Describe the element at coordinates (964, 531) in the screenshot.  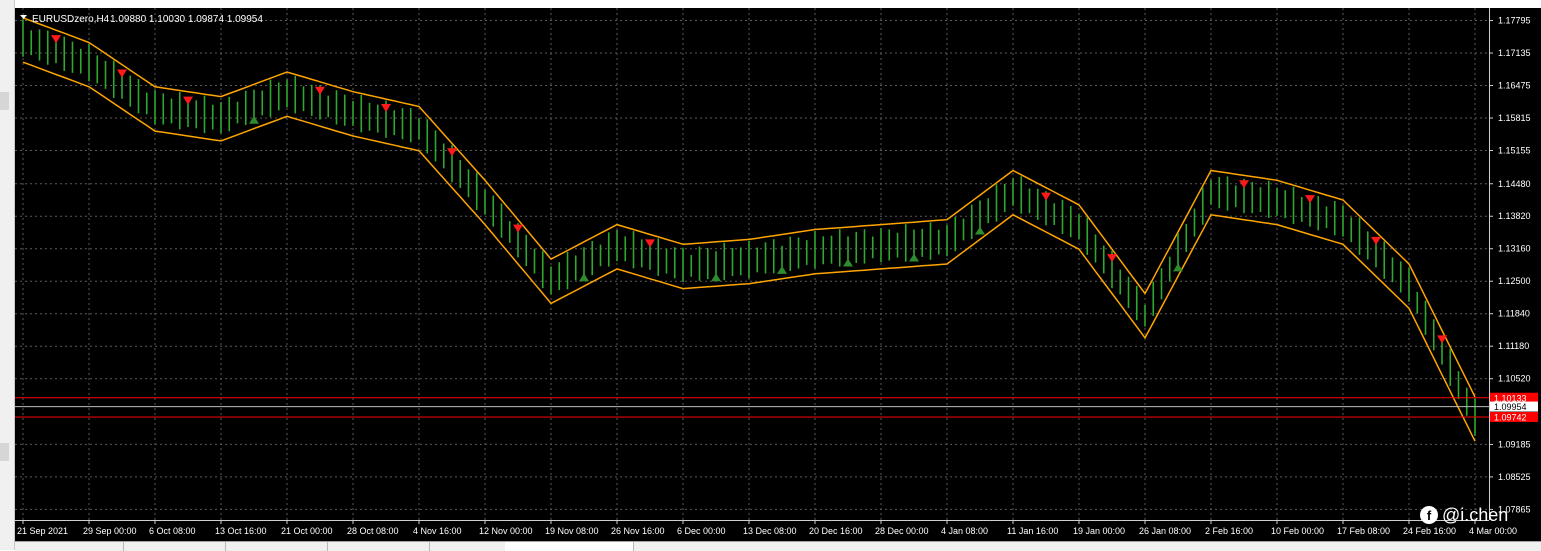
I see `time-tick-label: 4 Jan 08:00` at that location.